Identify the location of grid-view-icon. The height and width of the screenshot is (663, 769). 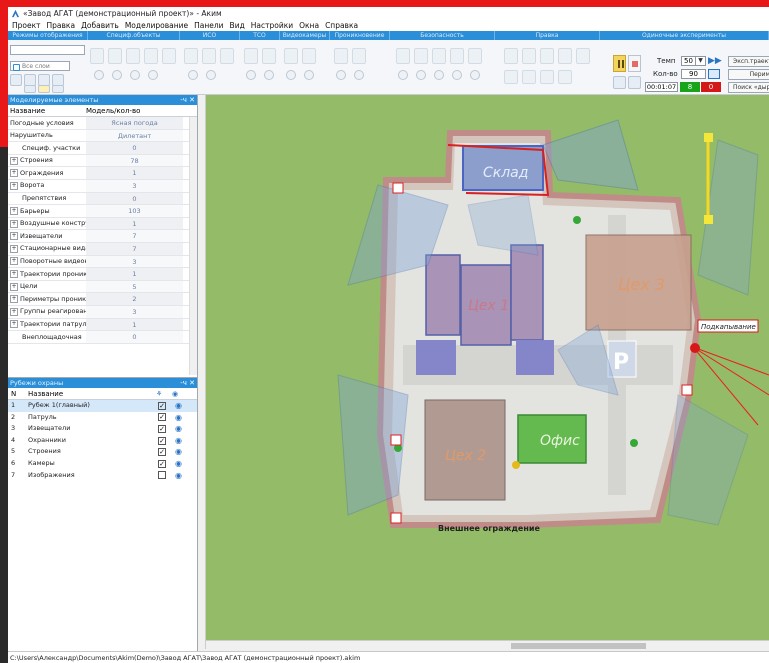
(16, 80).